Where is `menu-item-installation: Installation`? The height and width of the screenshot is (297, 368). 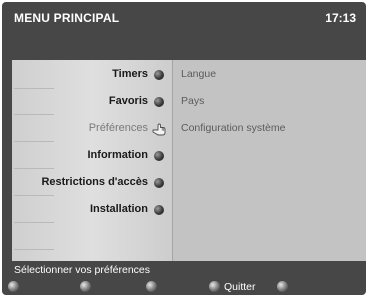 menu-item-installation: Installation is located at coordinates (91, 210).